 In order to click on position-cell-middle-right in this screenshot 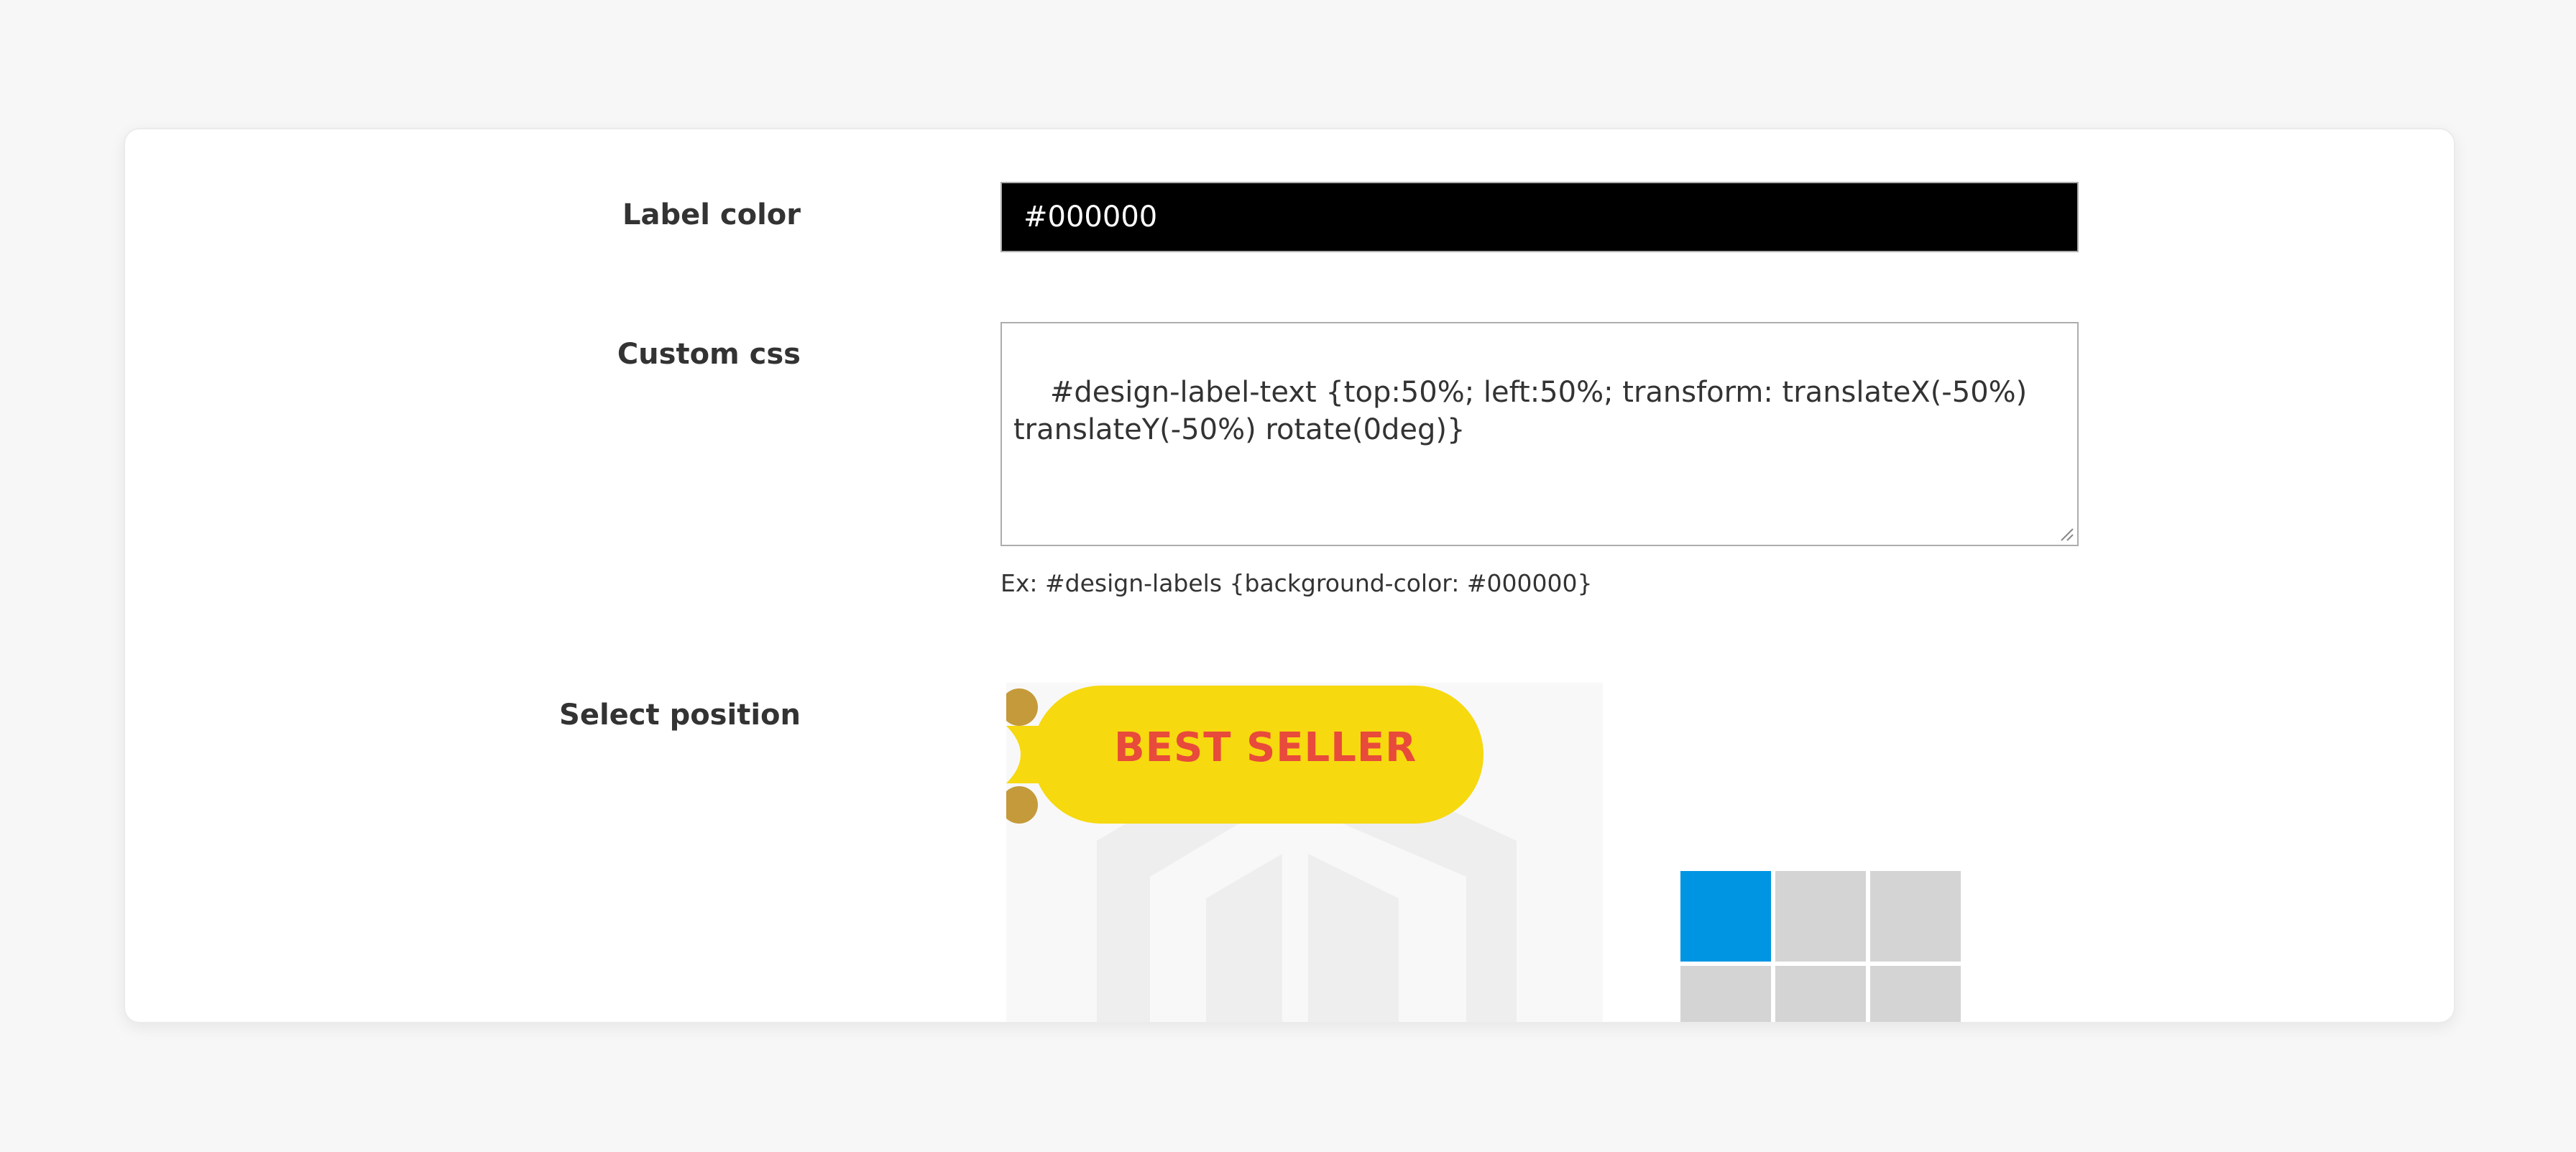, I will do `click(1915, 994)`.